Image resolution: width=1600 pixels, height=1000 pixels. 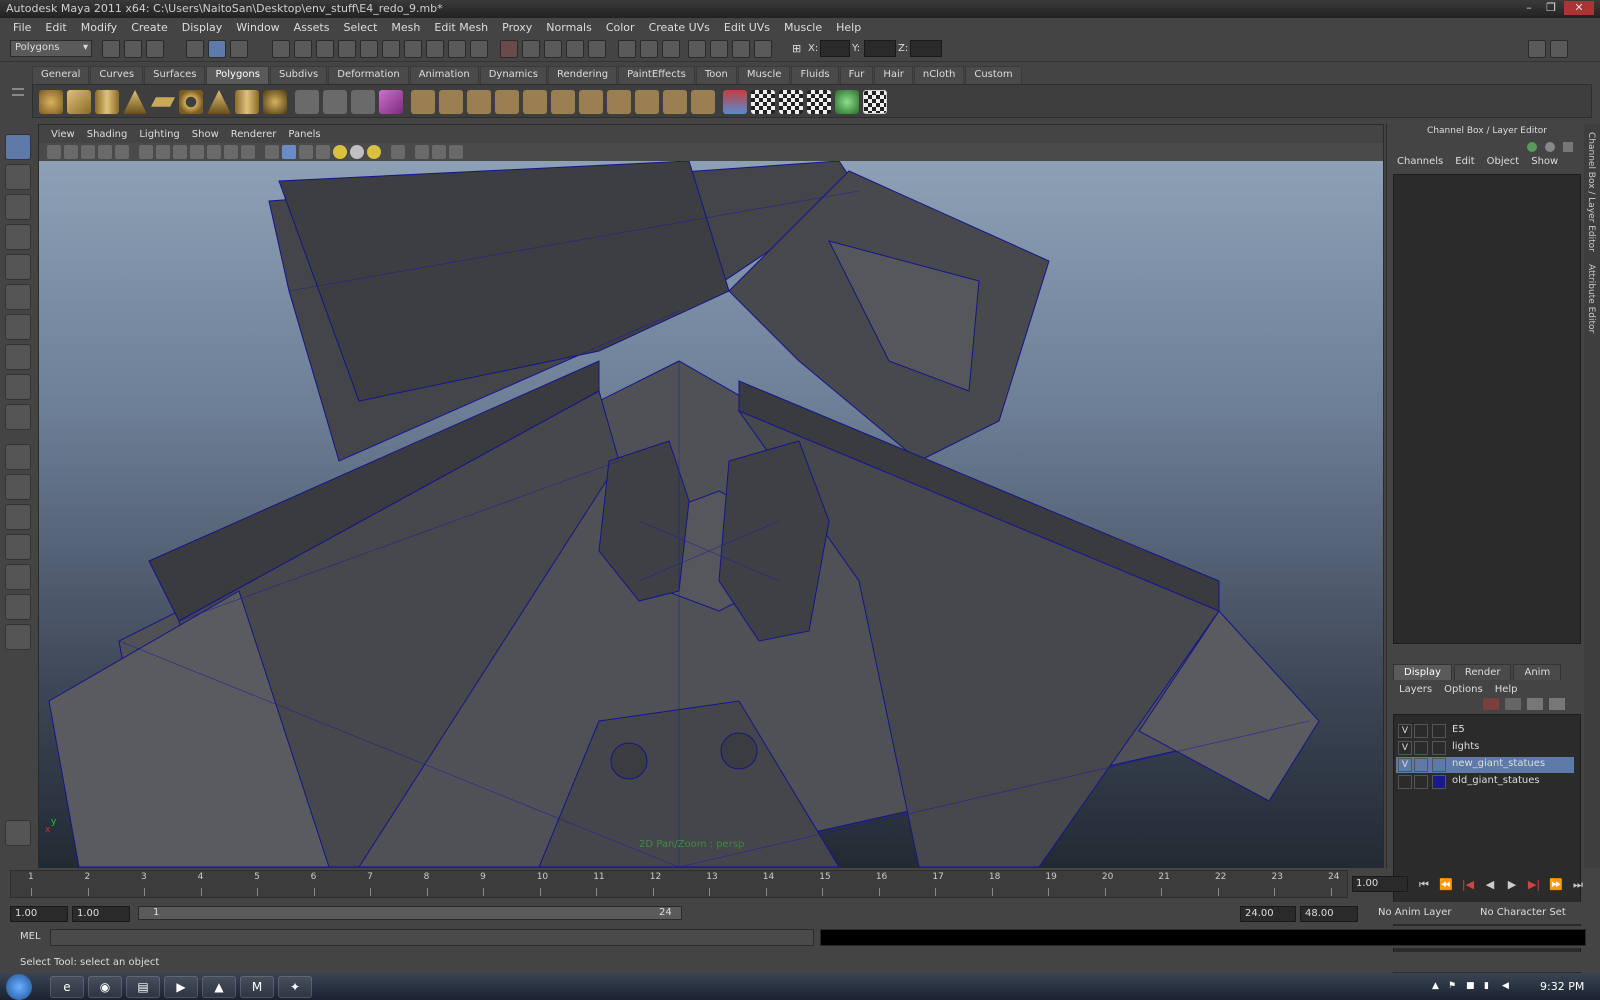 What do you see at coordinates (656, 75) in the screenshot?
I see `shelf-tab-painteffects: PaintEffects` at bounding box center [656, 75].